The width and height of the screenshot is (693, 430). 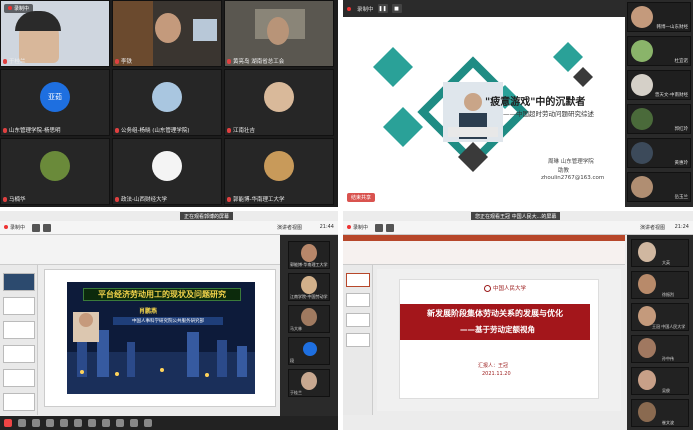 I want to click on side-video-tile-2: 杜宜诺, so click(x=659, y=51).